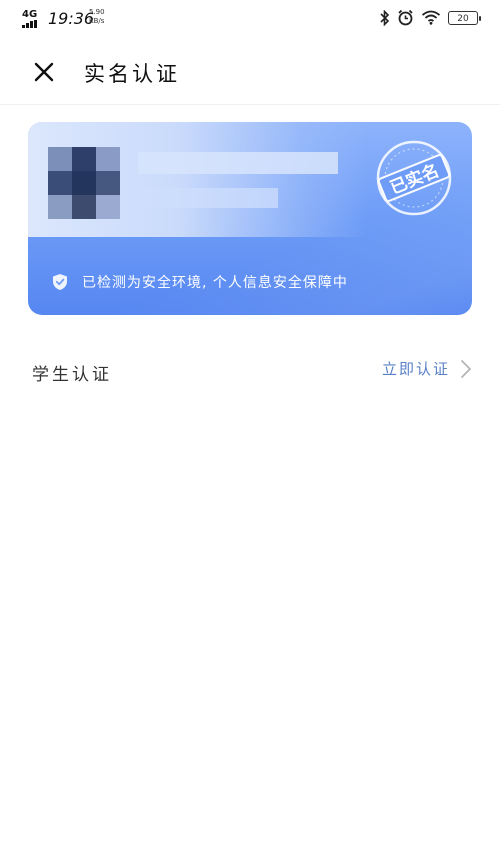  I want to click on security-notice-text: 已检测为安全环境, 个人信息安全保障中, so click(215, 283).